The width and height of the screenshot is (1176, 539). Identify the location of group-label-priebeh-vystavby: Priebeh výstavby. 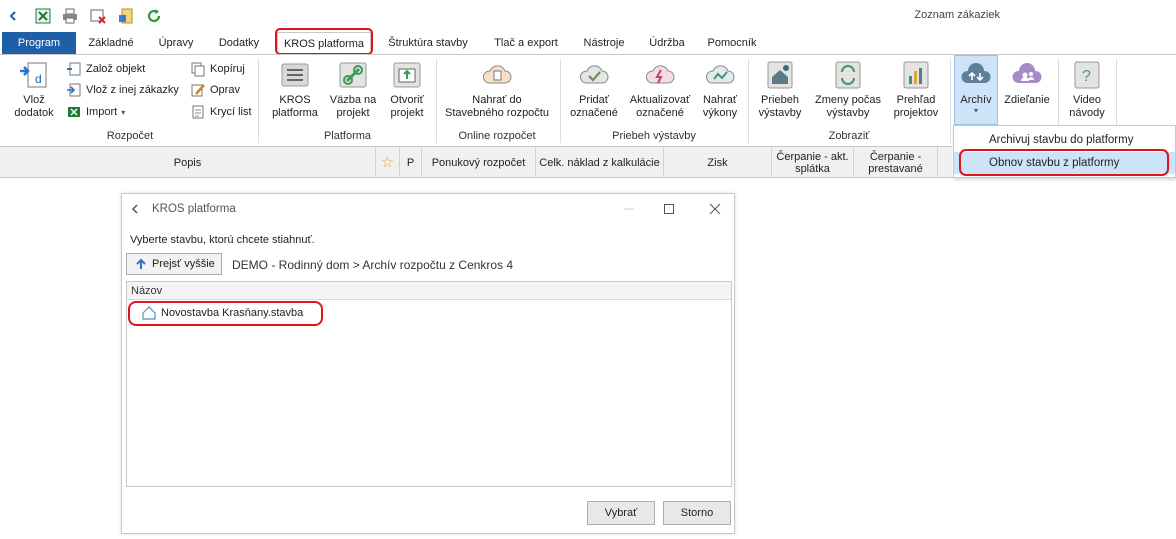
(654, 136).